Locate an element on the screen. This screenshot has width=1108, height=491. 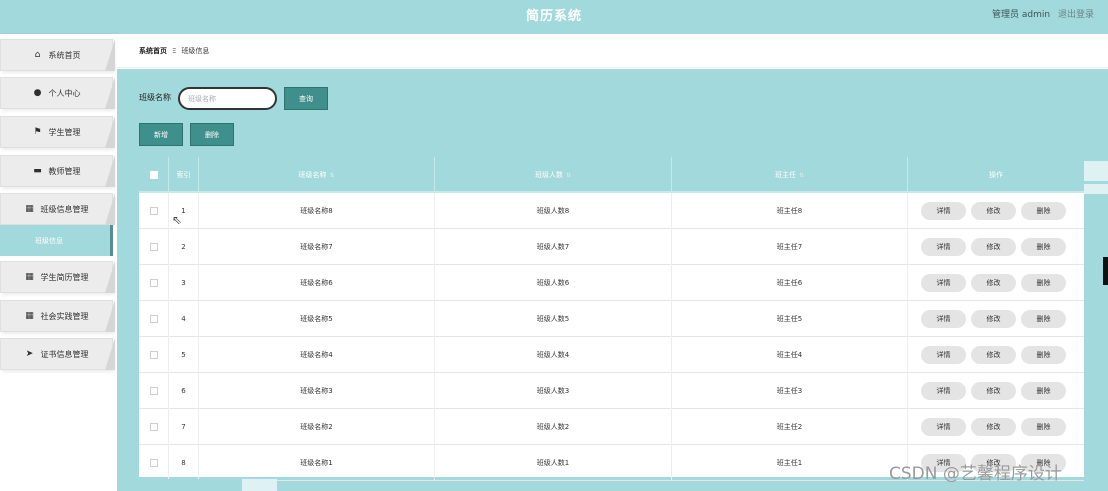
sidebar-item-resumes: ▦ 学生简历管理 is located at coordinates (57, 277).